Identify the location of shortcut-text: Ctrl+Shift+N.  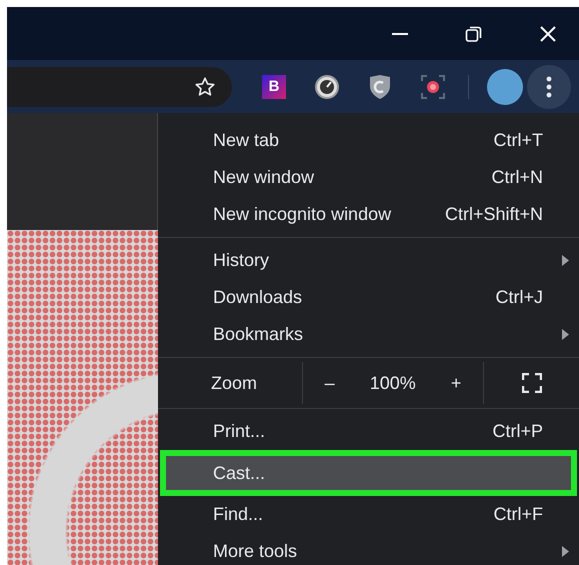
(493, 214).